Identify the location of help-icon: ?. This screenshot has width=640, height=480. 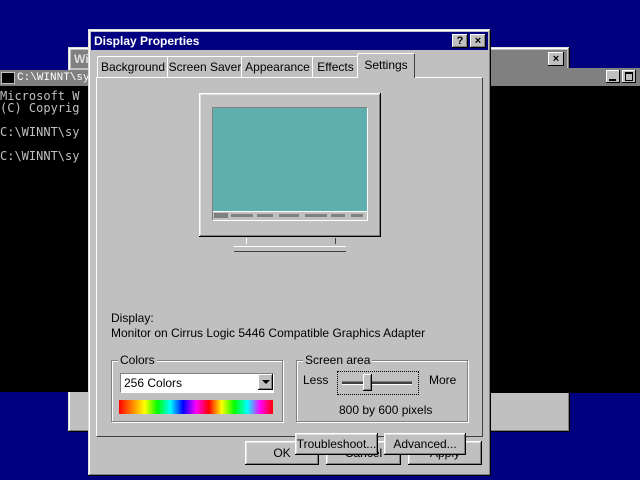
(460, 41).